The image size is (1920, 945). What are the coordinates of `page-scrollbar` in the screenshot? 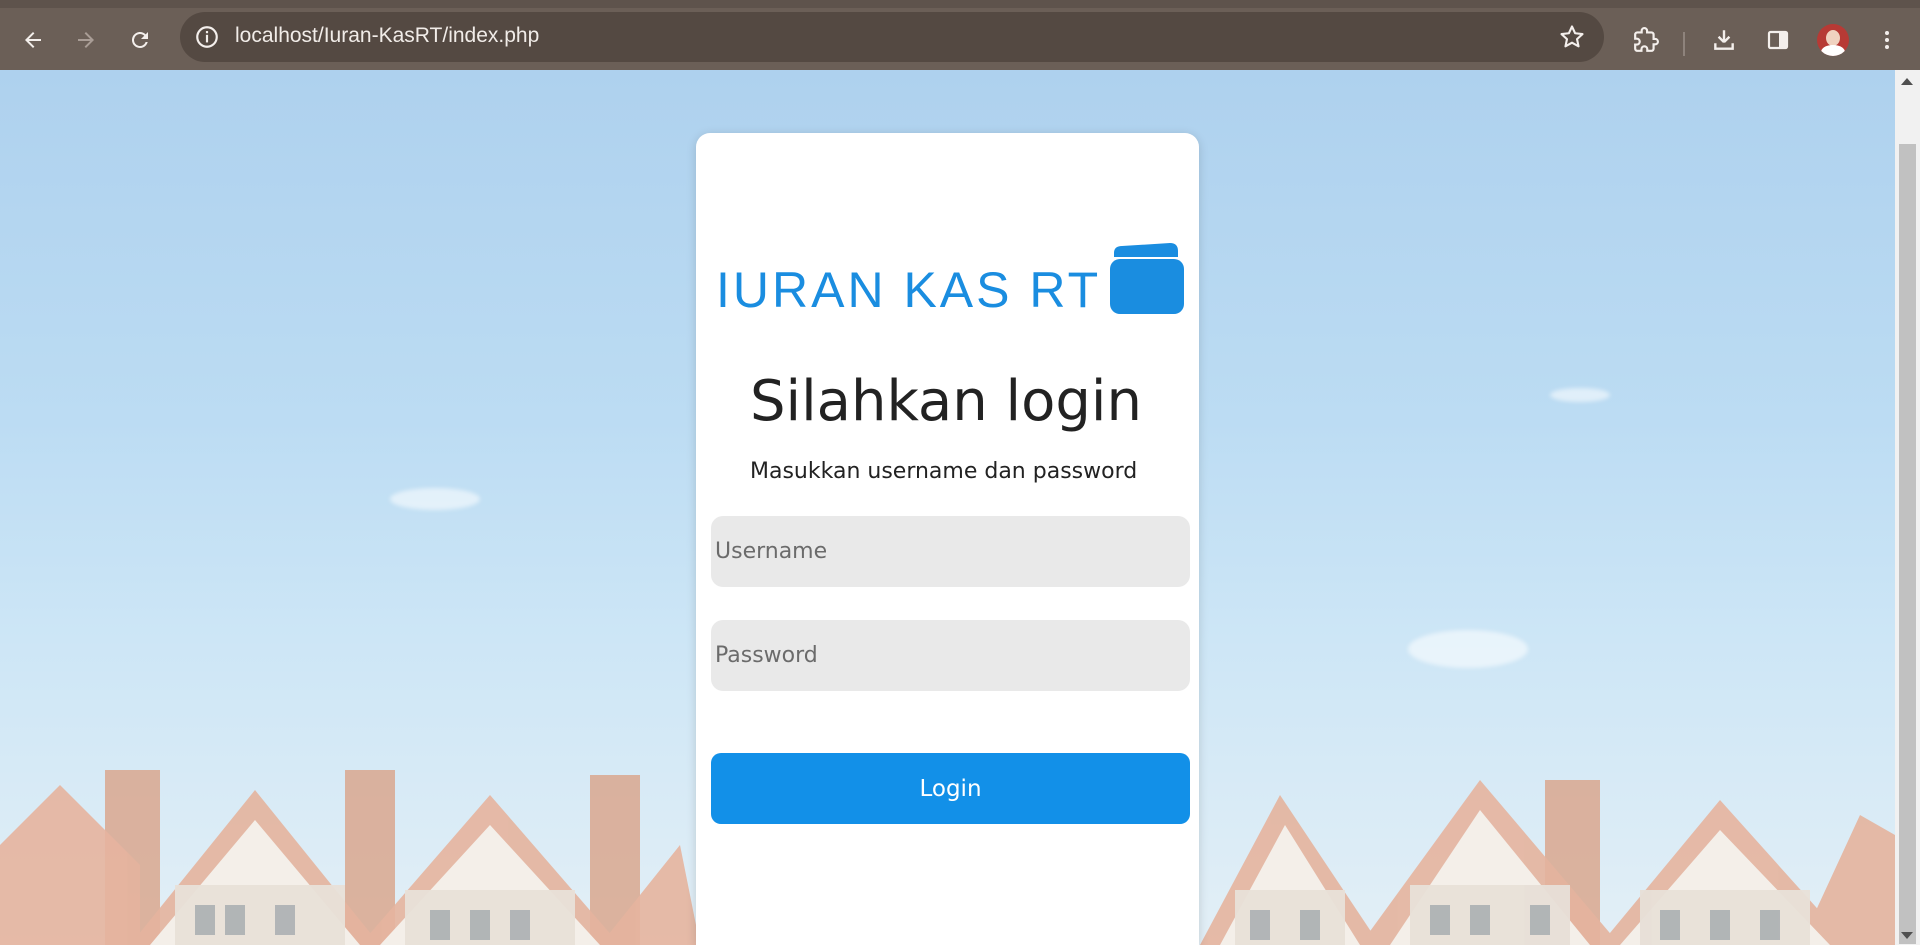 It's located at (1907, 507).